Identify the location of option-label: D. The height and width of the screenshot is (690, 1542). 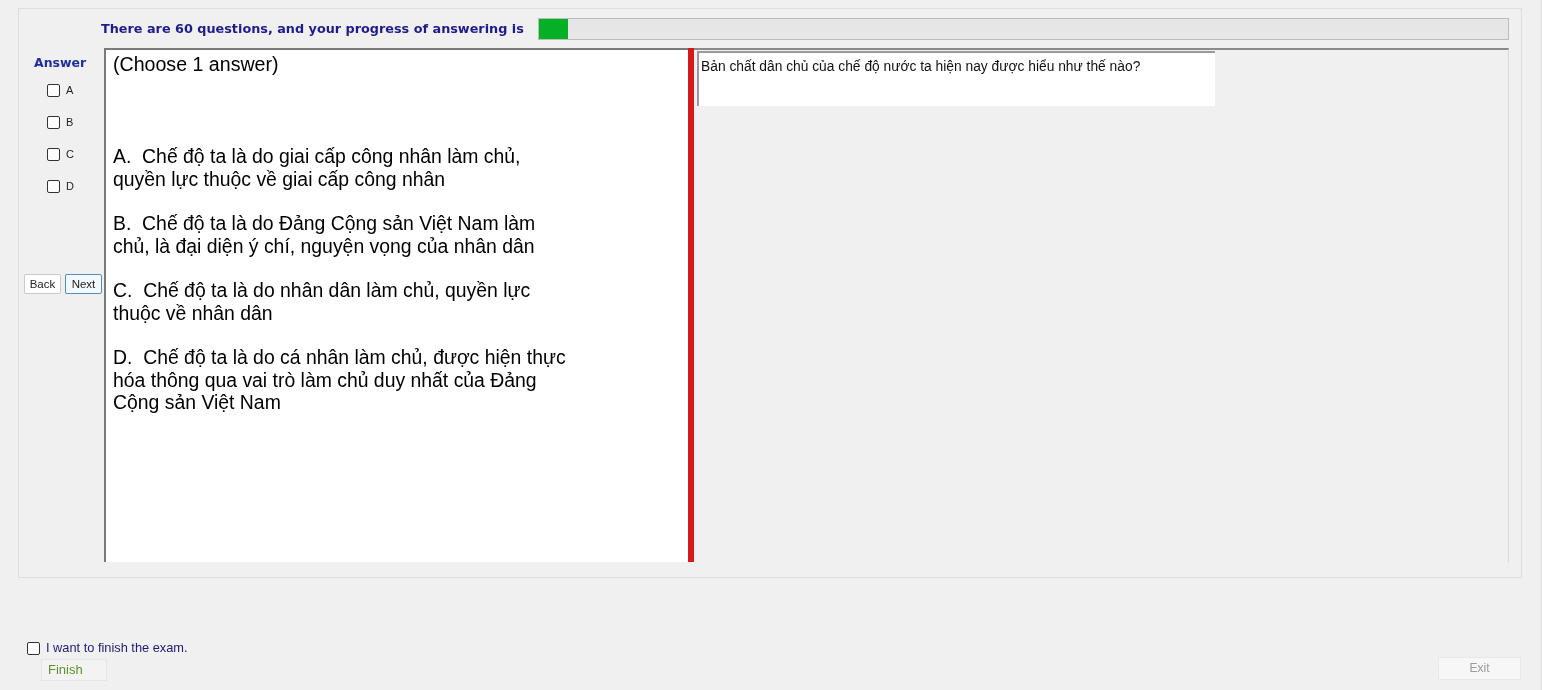
(70, 186).